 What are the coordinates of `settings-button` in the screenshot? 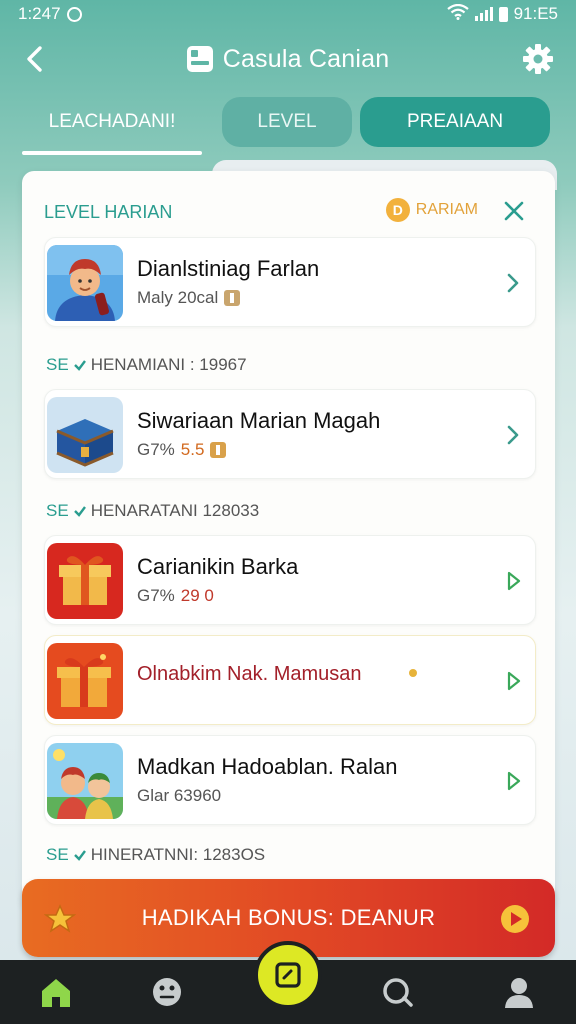 It's located at (538, 59).